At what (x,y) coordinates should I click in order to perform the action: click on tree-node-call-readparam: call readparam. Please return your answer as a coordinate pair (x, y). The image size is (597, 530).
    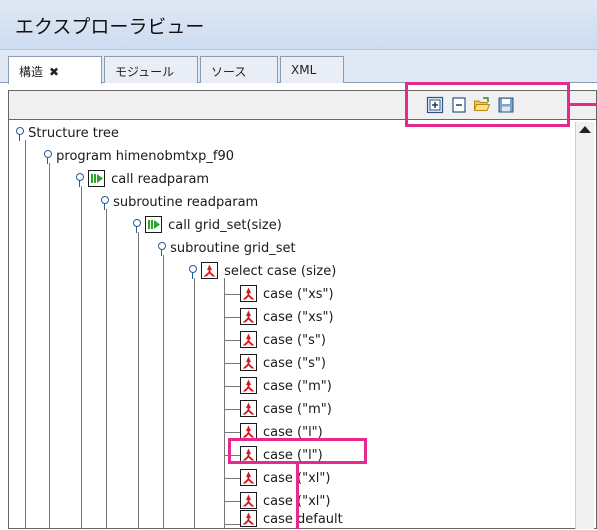
    Looking at the image, I should click on (141, 180).